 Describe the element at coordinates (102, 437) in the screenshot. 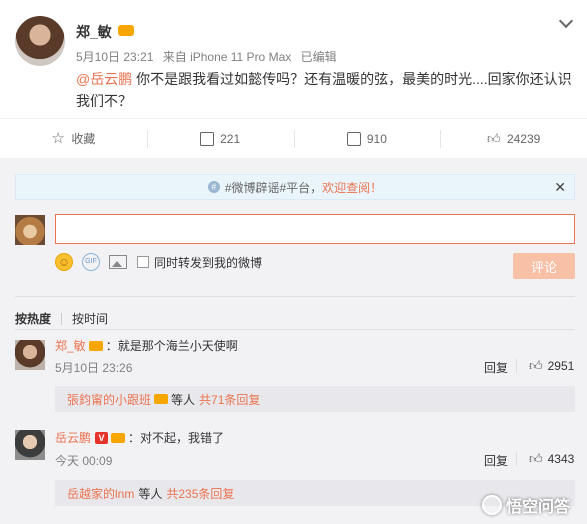

I see `verified-badge-icon: V` at that location.